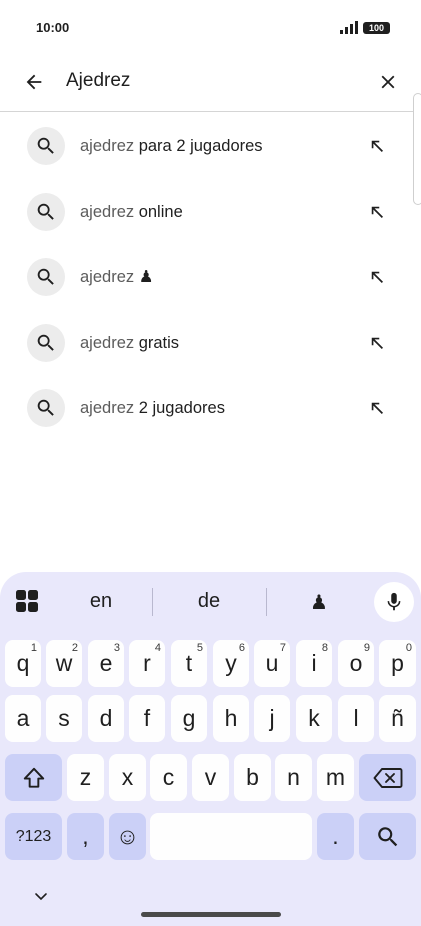 This screenshot has width=421, height=926. Describe the element at coordinates (189, 663) in the screenshot. I see `key-t: t5` at that location.